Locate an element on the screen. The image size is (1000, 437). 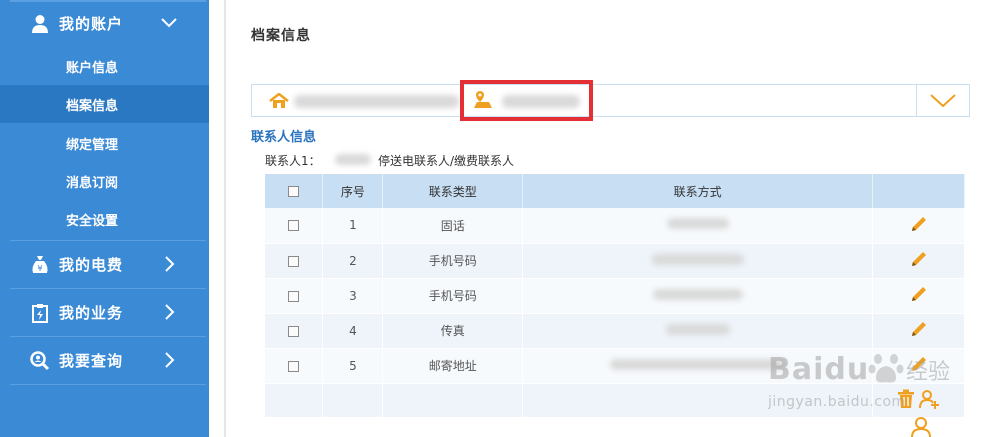
contact-type: 停送电联系人/缴费联系人 is located at coordinates (446, 161).